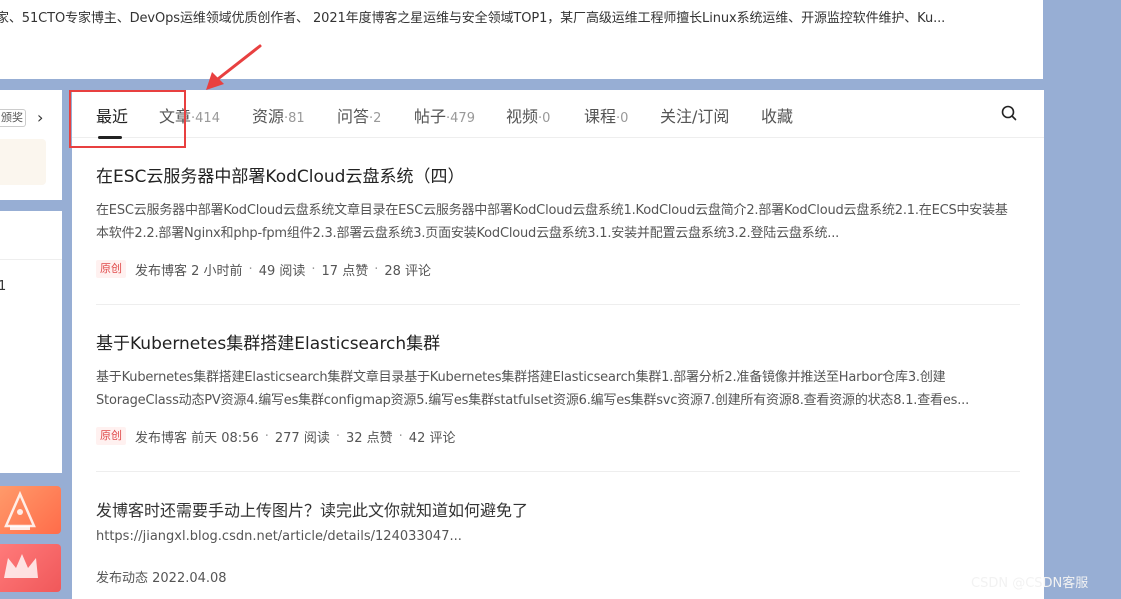 Image resolution: width=1121 pixels, height=599 pixels. What do you see at coordinates (302, 438) in the screenshot?
I see `read-count: 277 阅读` at bounding box center [302, 438].